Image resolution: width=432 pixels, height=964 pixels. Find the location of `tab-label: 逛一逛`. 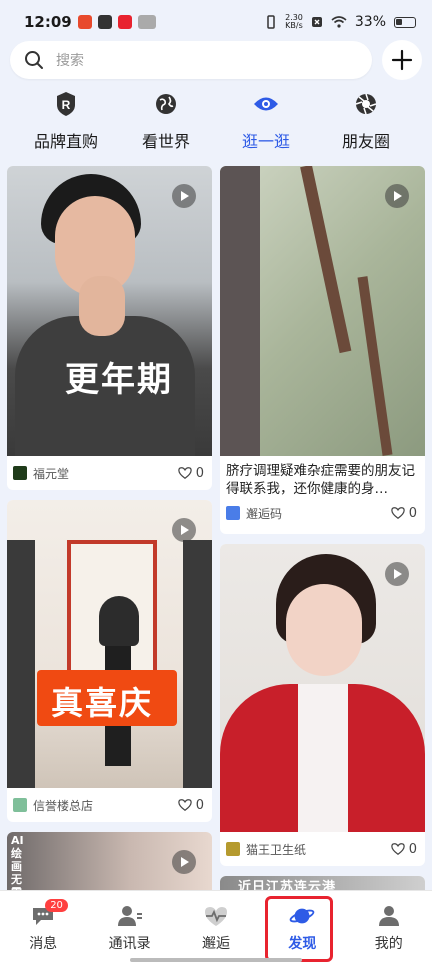

tab-label: 逛一逛 is located at coordinates (265, 141).